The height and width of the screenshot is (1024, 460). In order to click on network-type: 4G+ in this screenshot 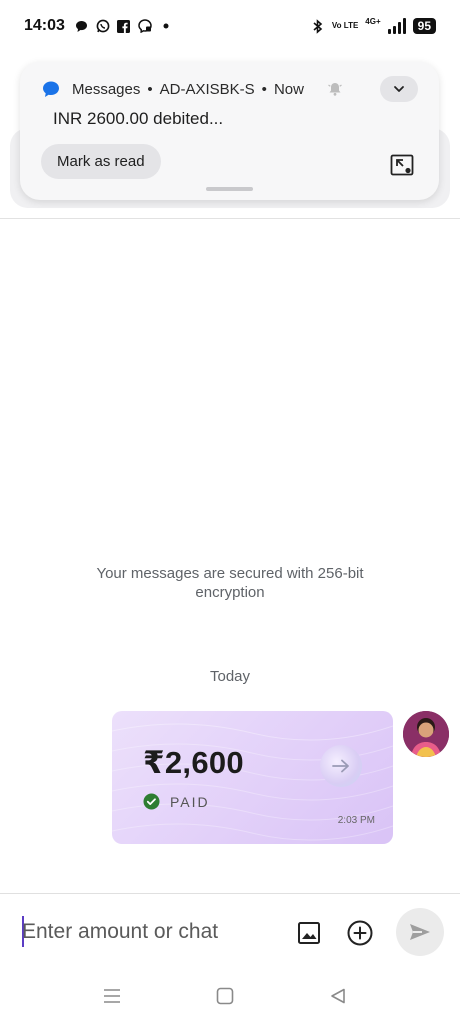, I will do `click(373, 21)`.